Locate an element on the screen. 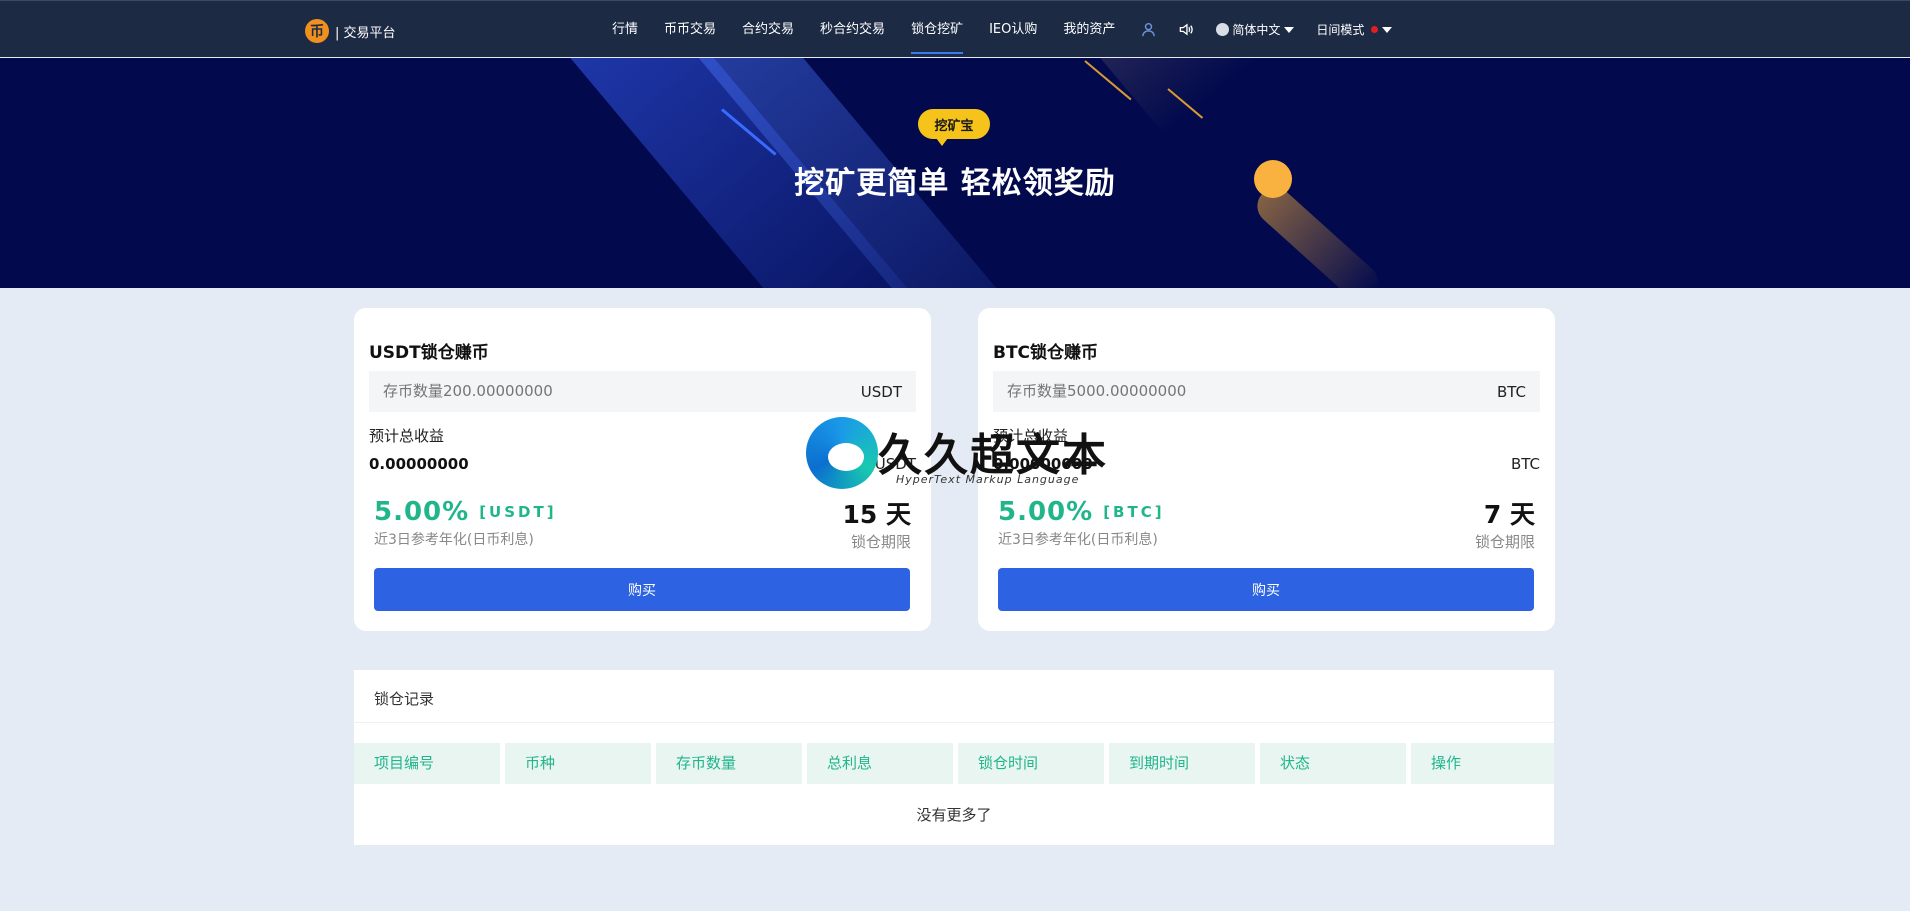  notification-dot is located at coordinates (1375, 29).